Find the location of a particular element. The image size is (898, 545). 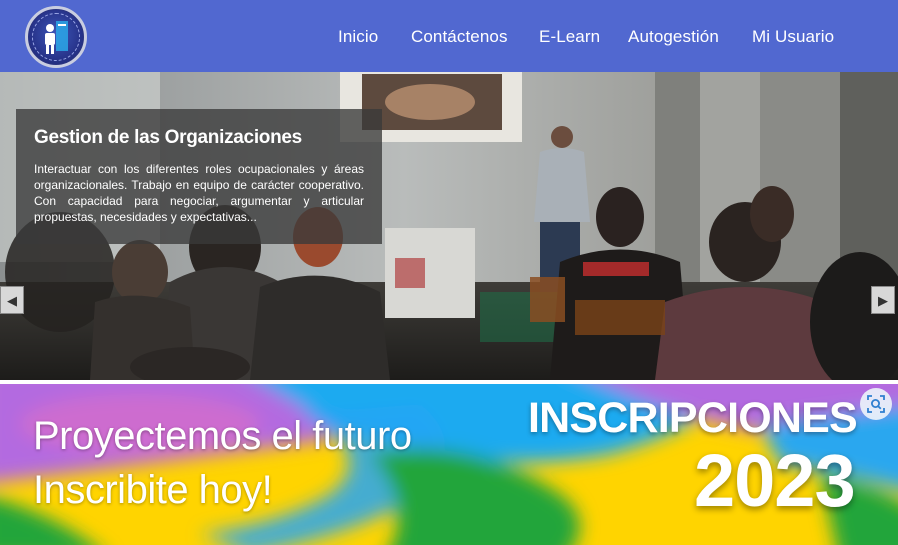

slide-caption-title: Gestion de las Organizaciones is located at coordinates (168, 137).